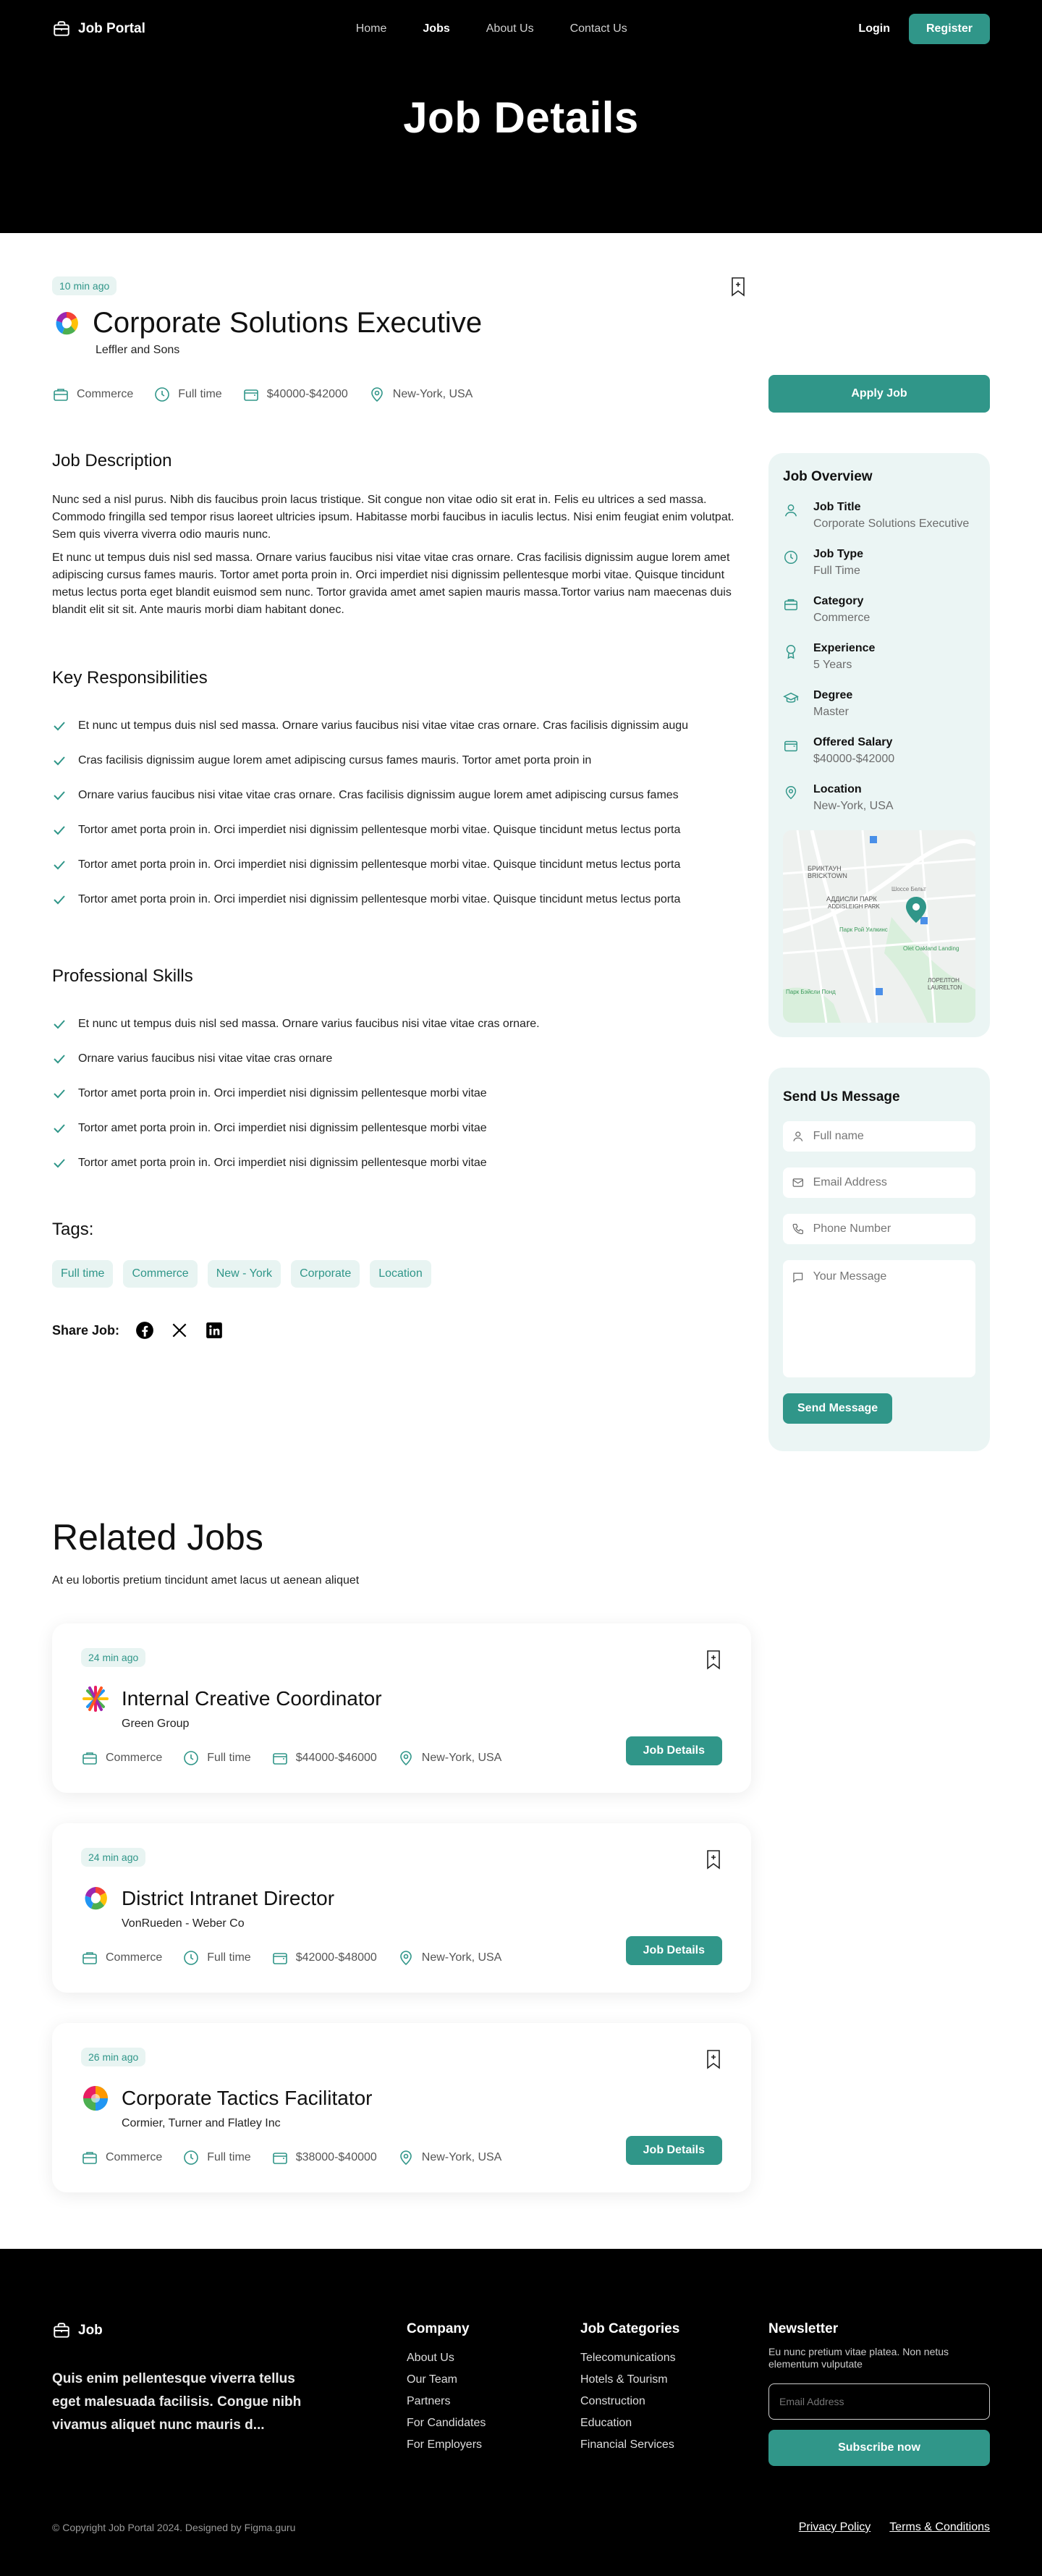  What do you see at coordinates (201, 2123) in the screenshot?
I see `company-name: Cormier, Turner and Flatley Inc` at bounding box center [201, 2123].